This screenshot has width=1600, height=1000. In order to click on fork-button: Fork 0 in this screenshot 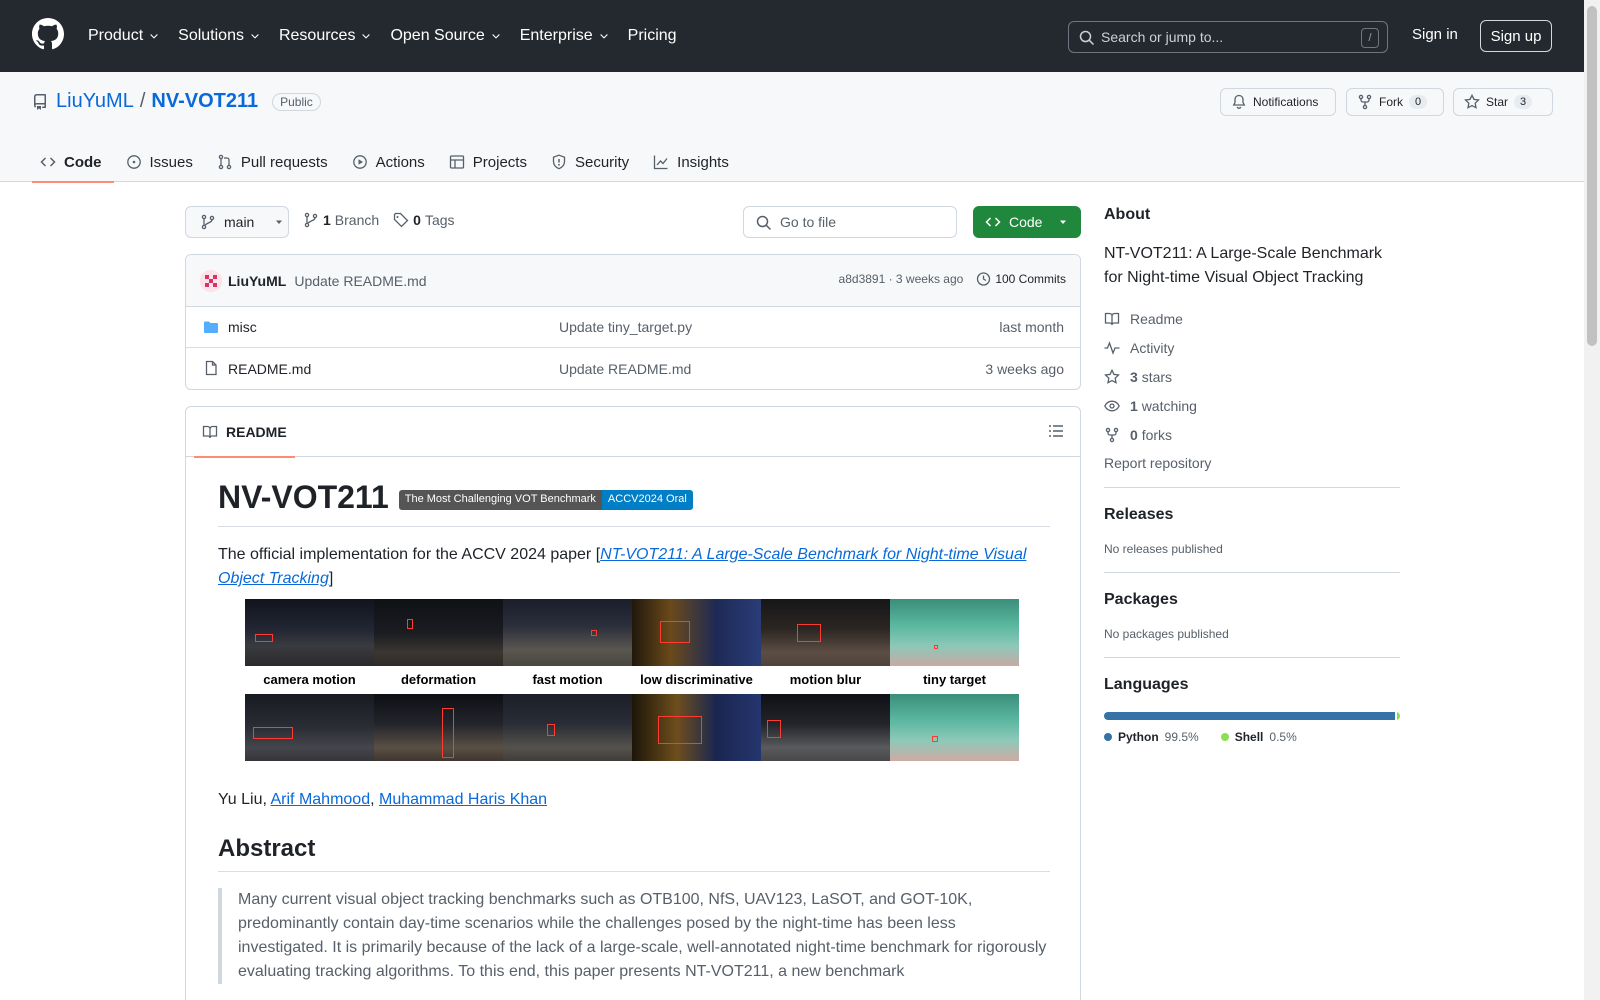, I will do `click(1395, 102)`.